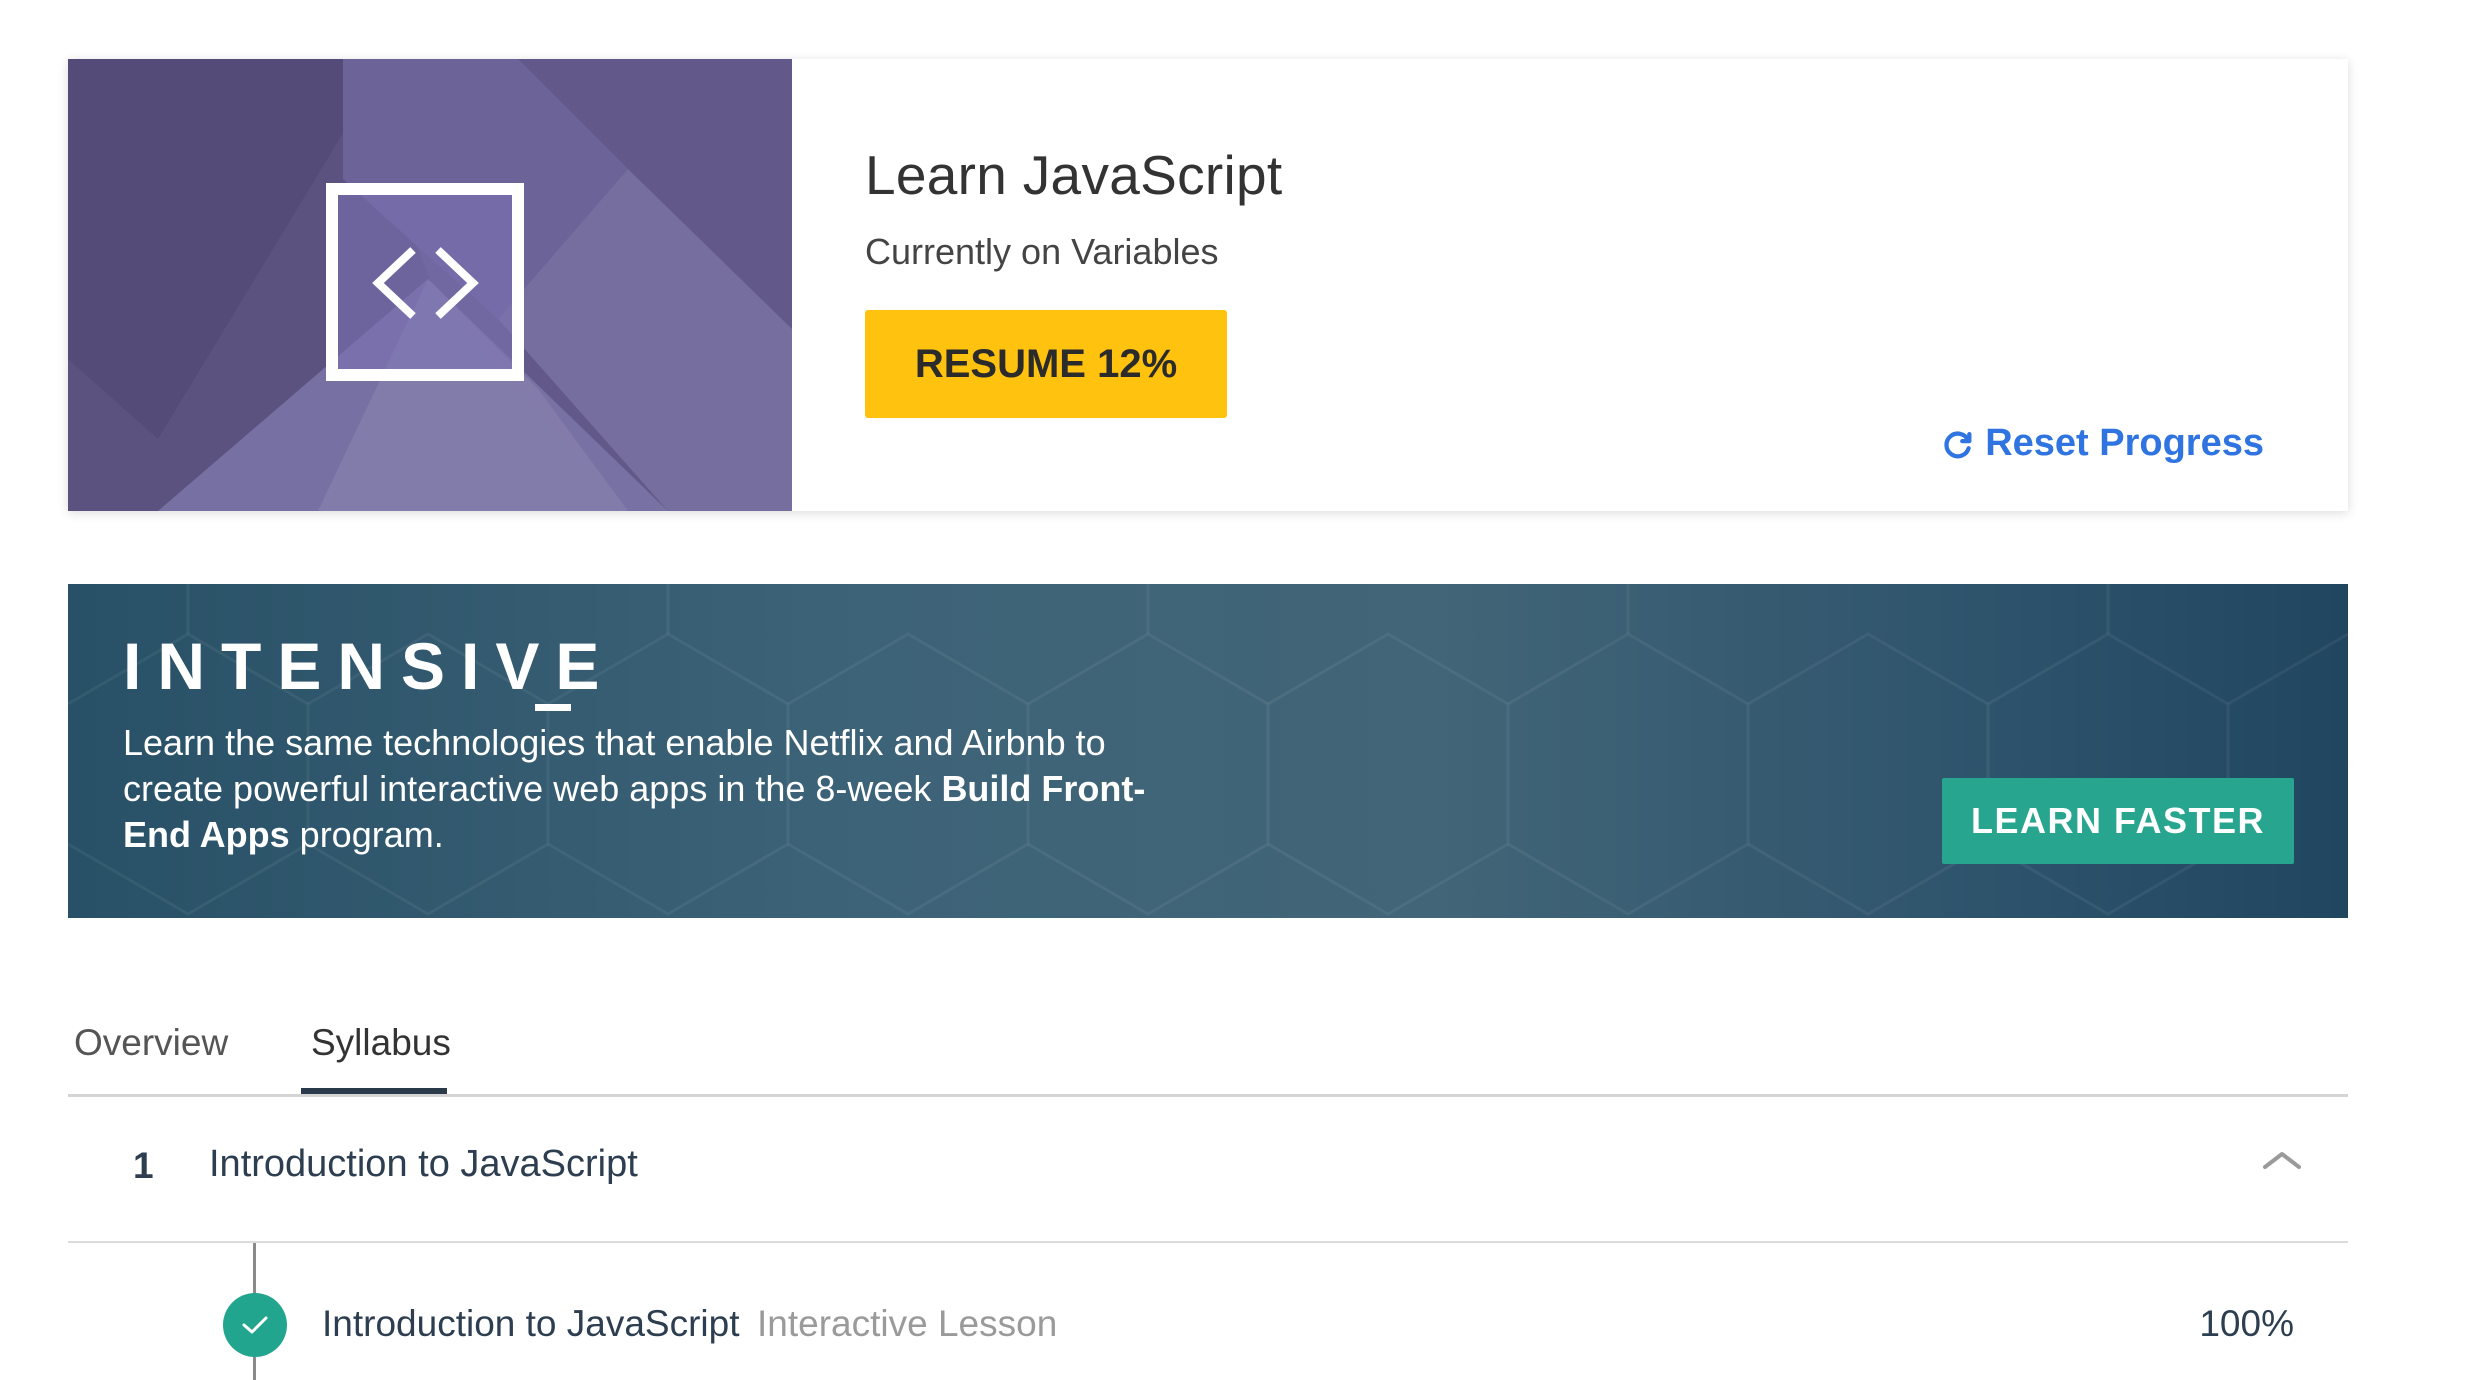  What do you see at coordinates (2118, 821) in the screenshot?
I see `learn-faster-button: LEARN FASTER` at bounding box center [2118, 821].